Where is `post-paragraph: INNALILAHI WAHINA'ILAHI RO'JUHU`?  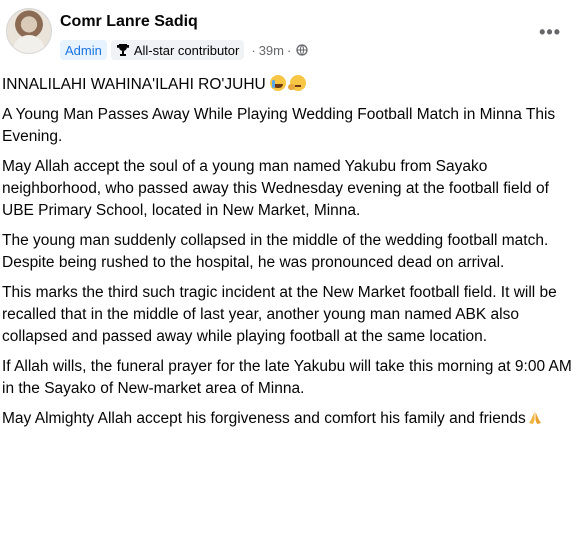
post-paragraph: INNALILAHI WAHINA'ILAHI RO'JUHU is located at coordinates (288, 85).